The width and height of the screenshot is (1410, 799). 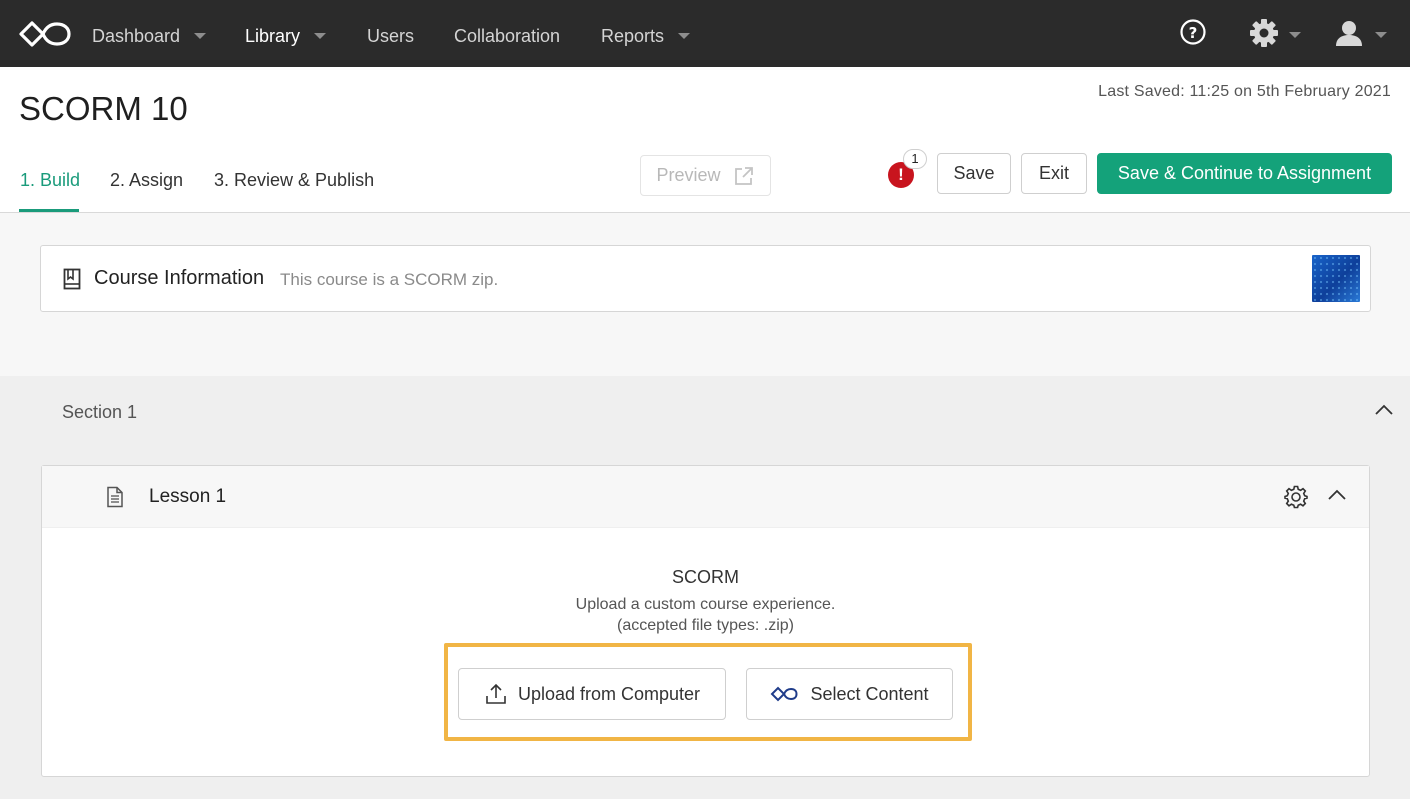 I want to click on book-icon, so click(x=72, y=279).